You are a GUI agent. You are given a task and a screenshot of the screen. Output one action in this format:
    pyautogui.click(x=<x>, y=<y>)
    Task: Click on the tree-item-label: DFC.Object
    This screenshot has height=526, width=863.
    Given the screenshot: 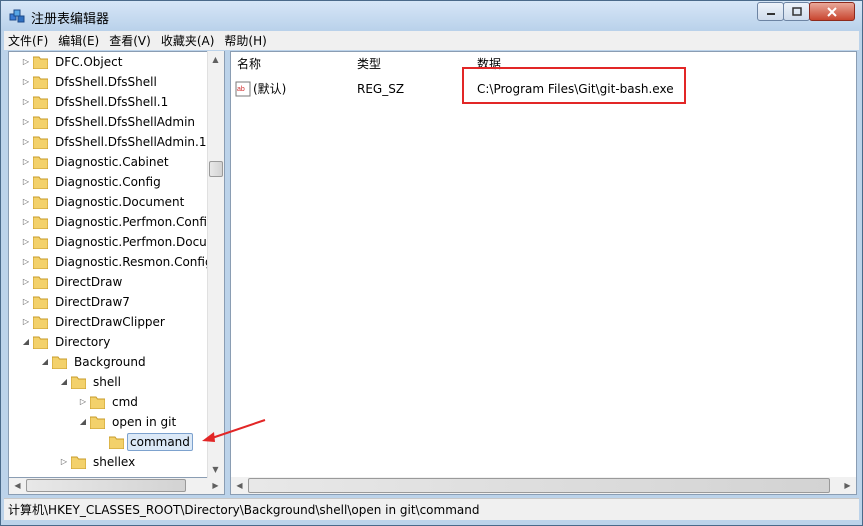 What is the action you would take?
    pyautogui.click(x=89, y=62)
    